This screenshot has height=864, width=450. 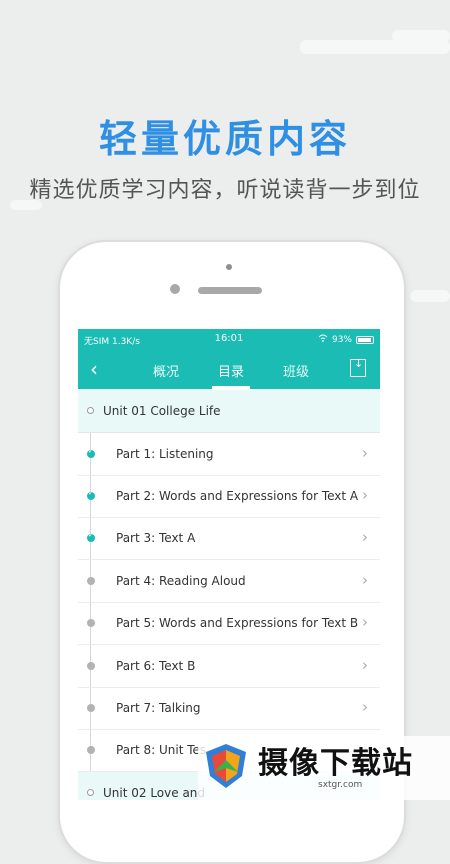 What do you see at coordinates (229, 666) in the screenshot?
I see `part-row: Part 6: Text B ›` at bounding box center [229, 666].